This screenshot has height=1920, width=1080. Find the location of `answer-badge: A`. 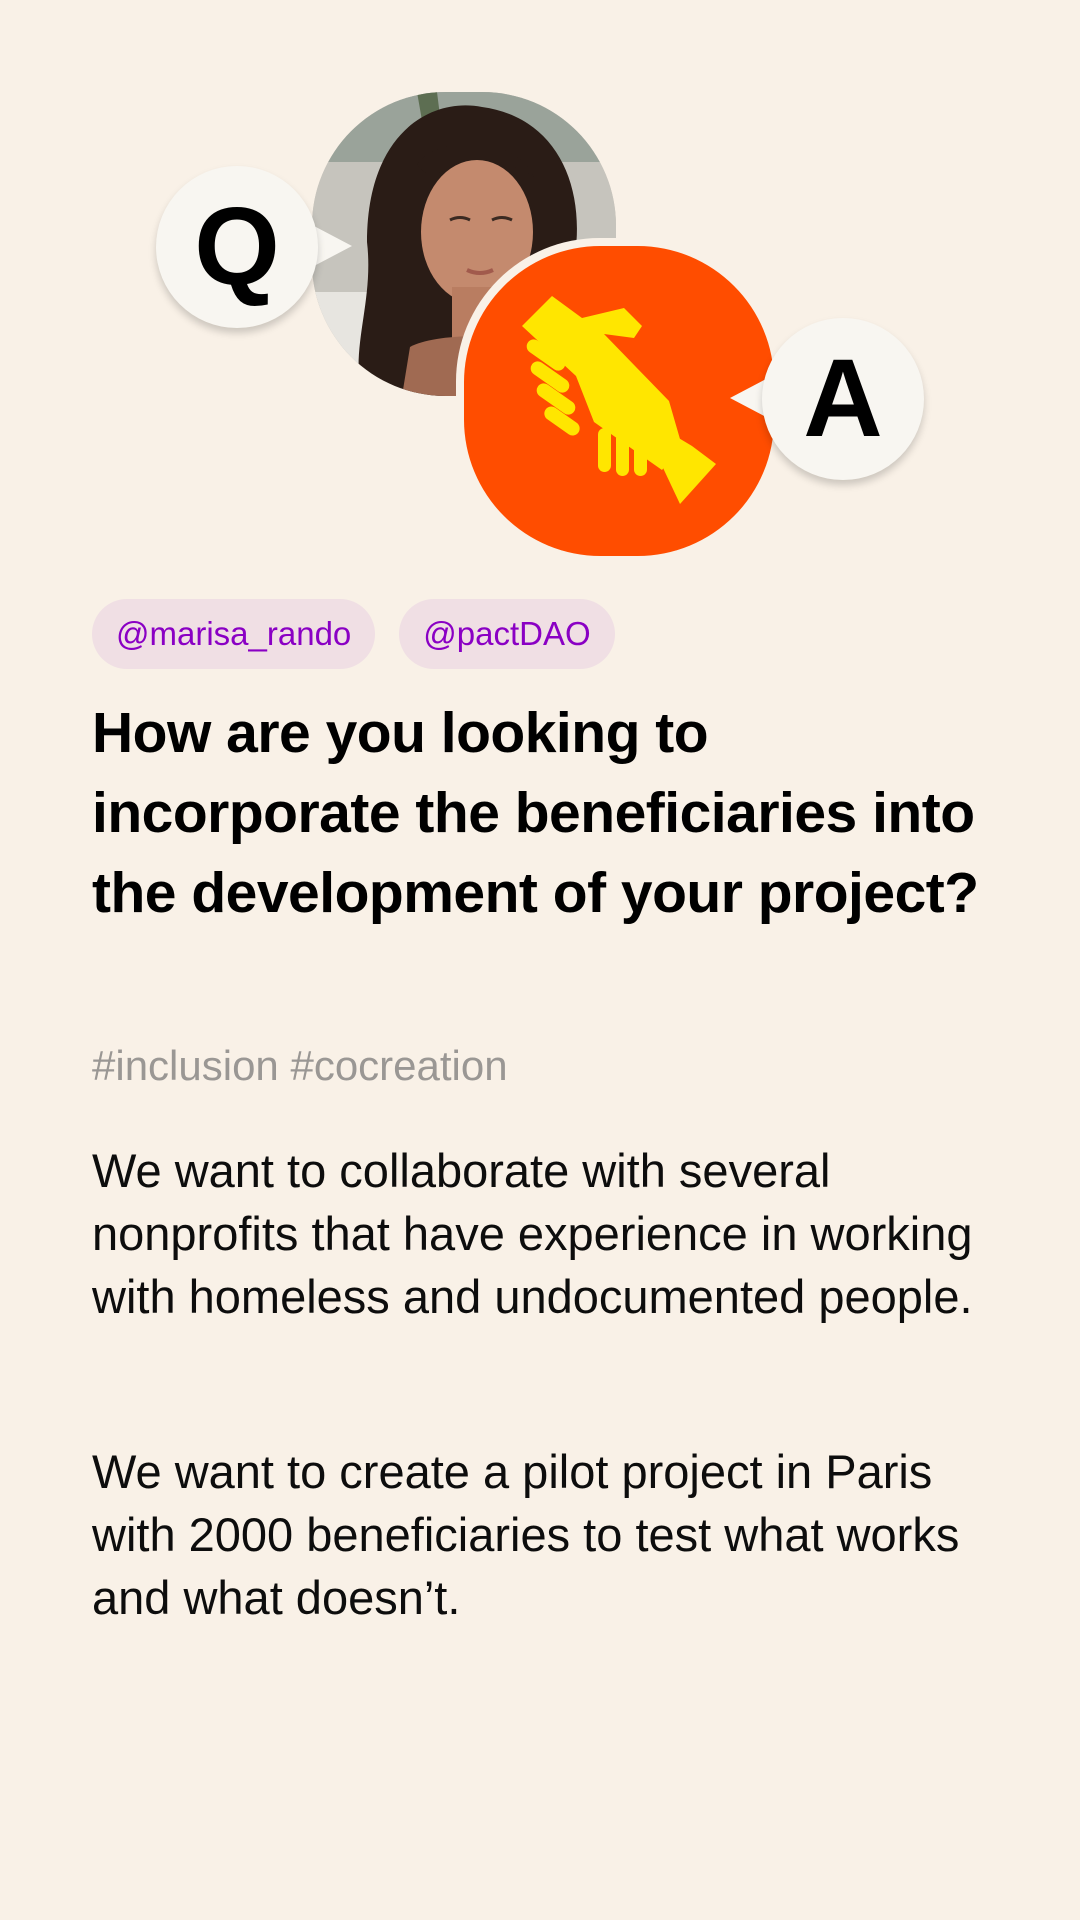

answer-badge: A is located at coordinates (843, 399).